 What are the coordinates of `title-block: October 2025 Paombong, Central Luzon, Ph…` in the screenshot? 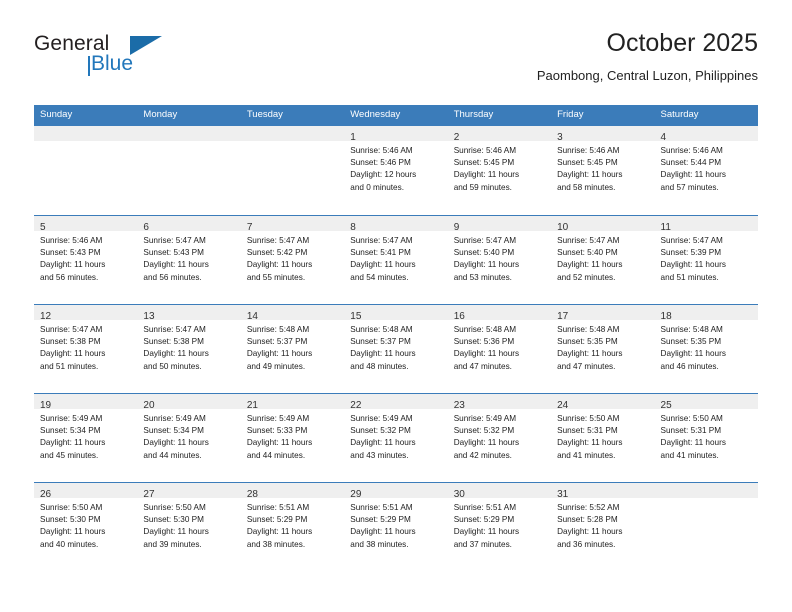 It's located at (647, 57).